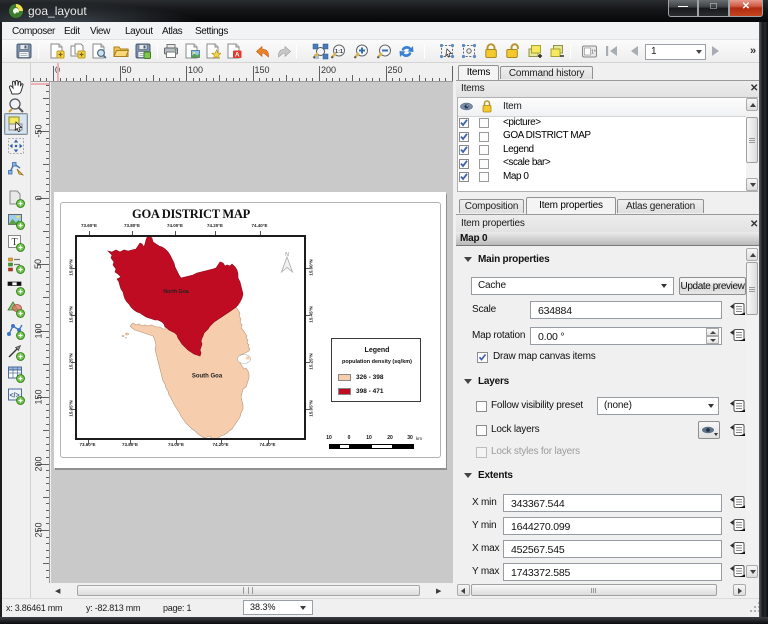 Image resolution: width=768 pixels, height=624 pixels. I want to click on svg-text: North Goa, so click(175, 292).